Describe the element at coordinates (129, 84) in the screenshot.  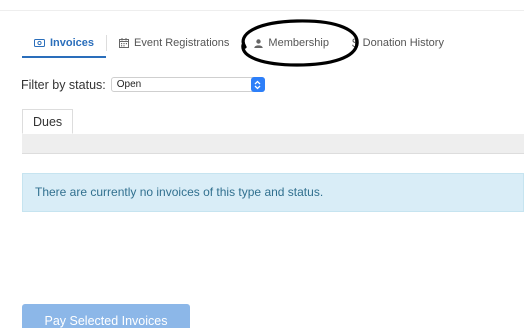
I see `status-select-value: Open` at that location.